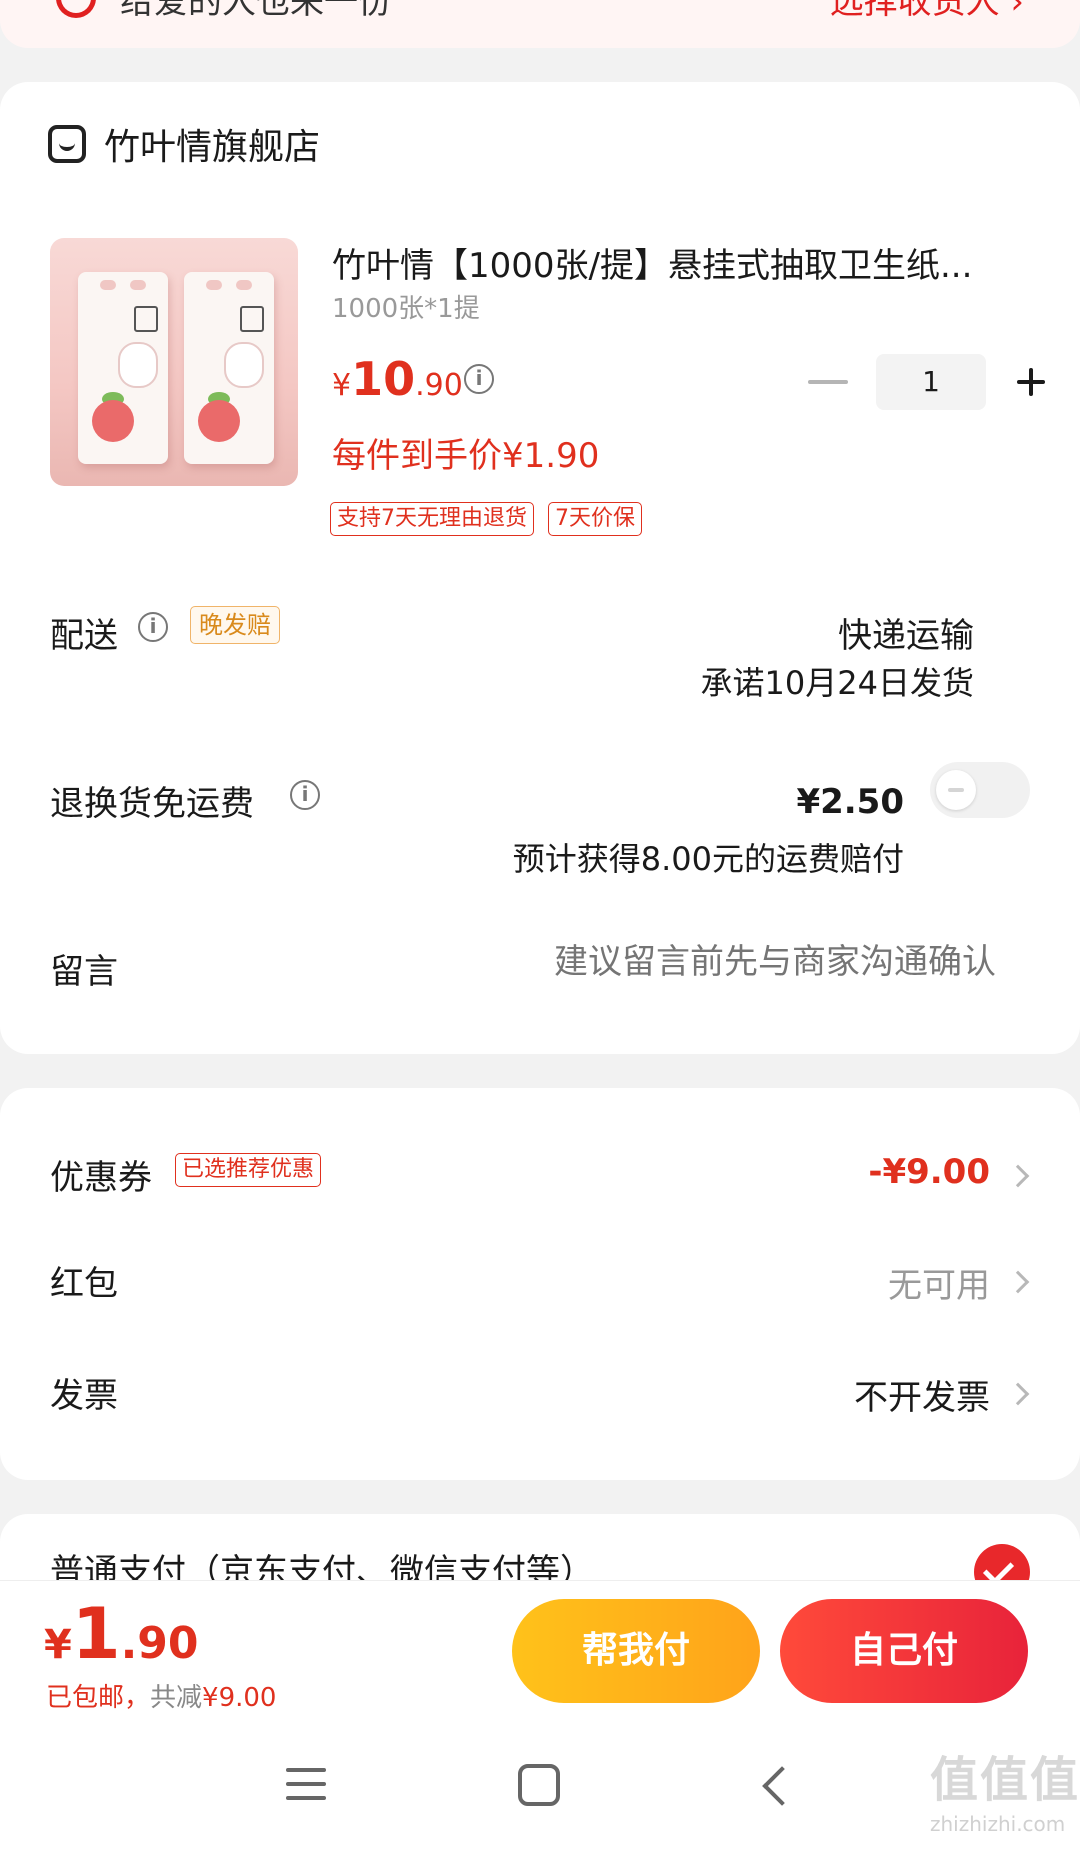 The width and height of the screenshot is (1080, 1849). I want to click on gift-others-text: 给爱的人也来一份, so click(256, 11).